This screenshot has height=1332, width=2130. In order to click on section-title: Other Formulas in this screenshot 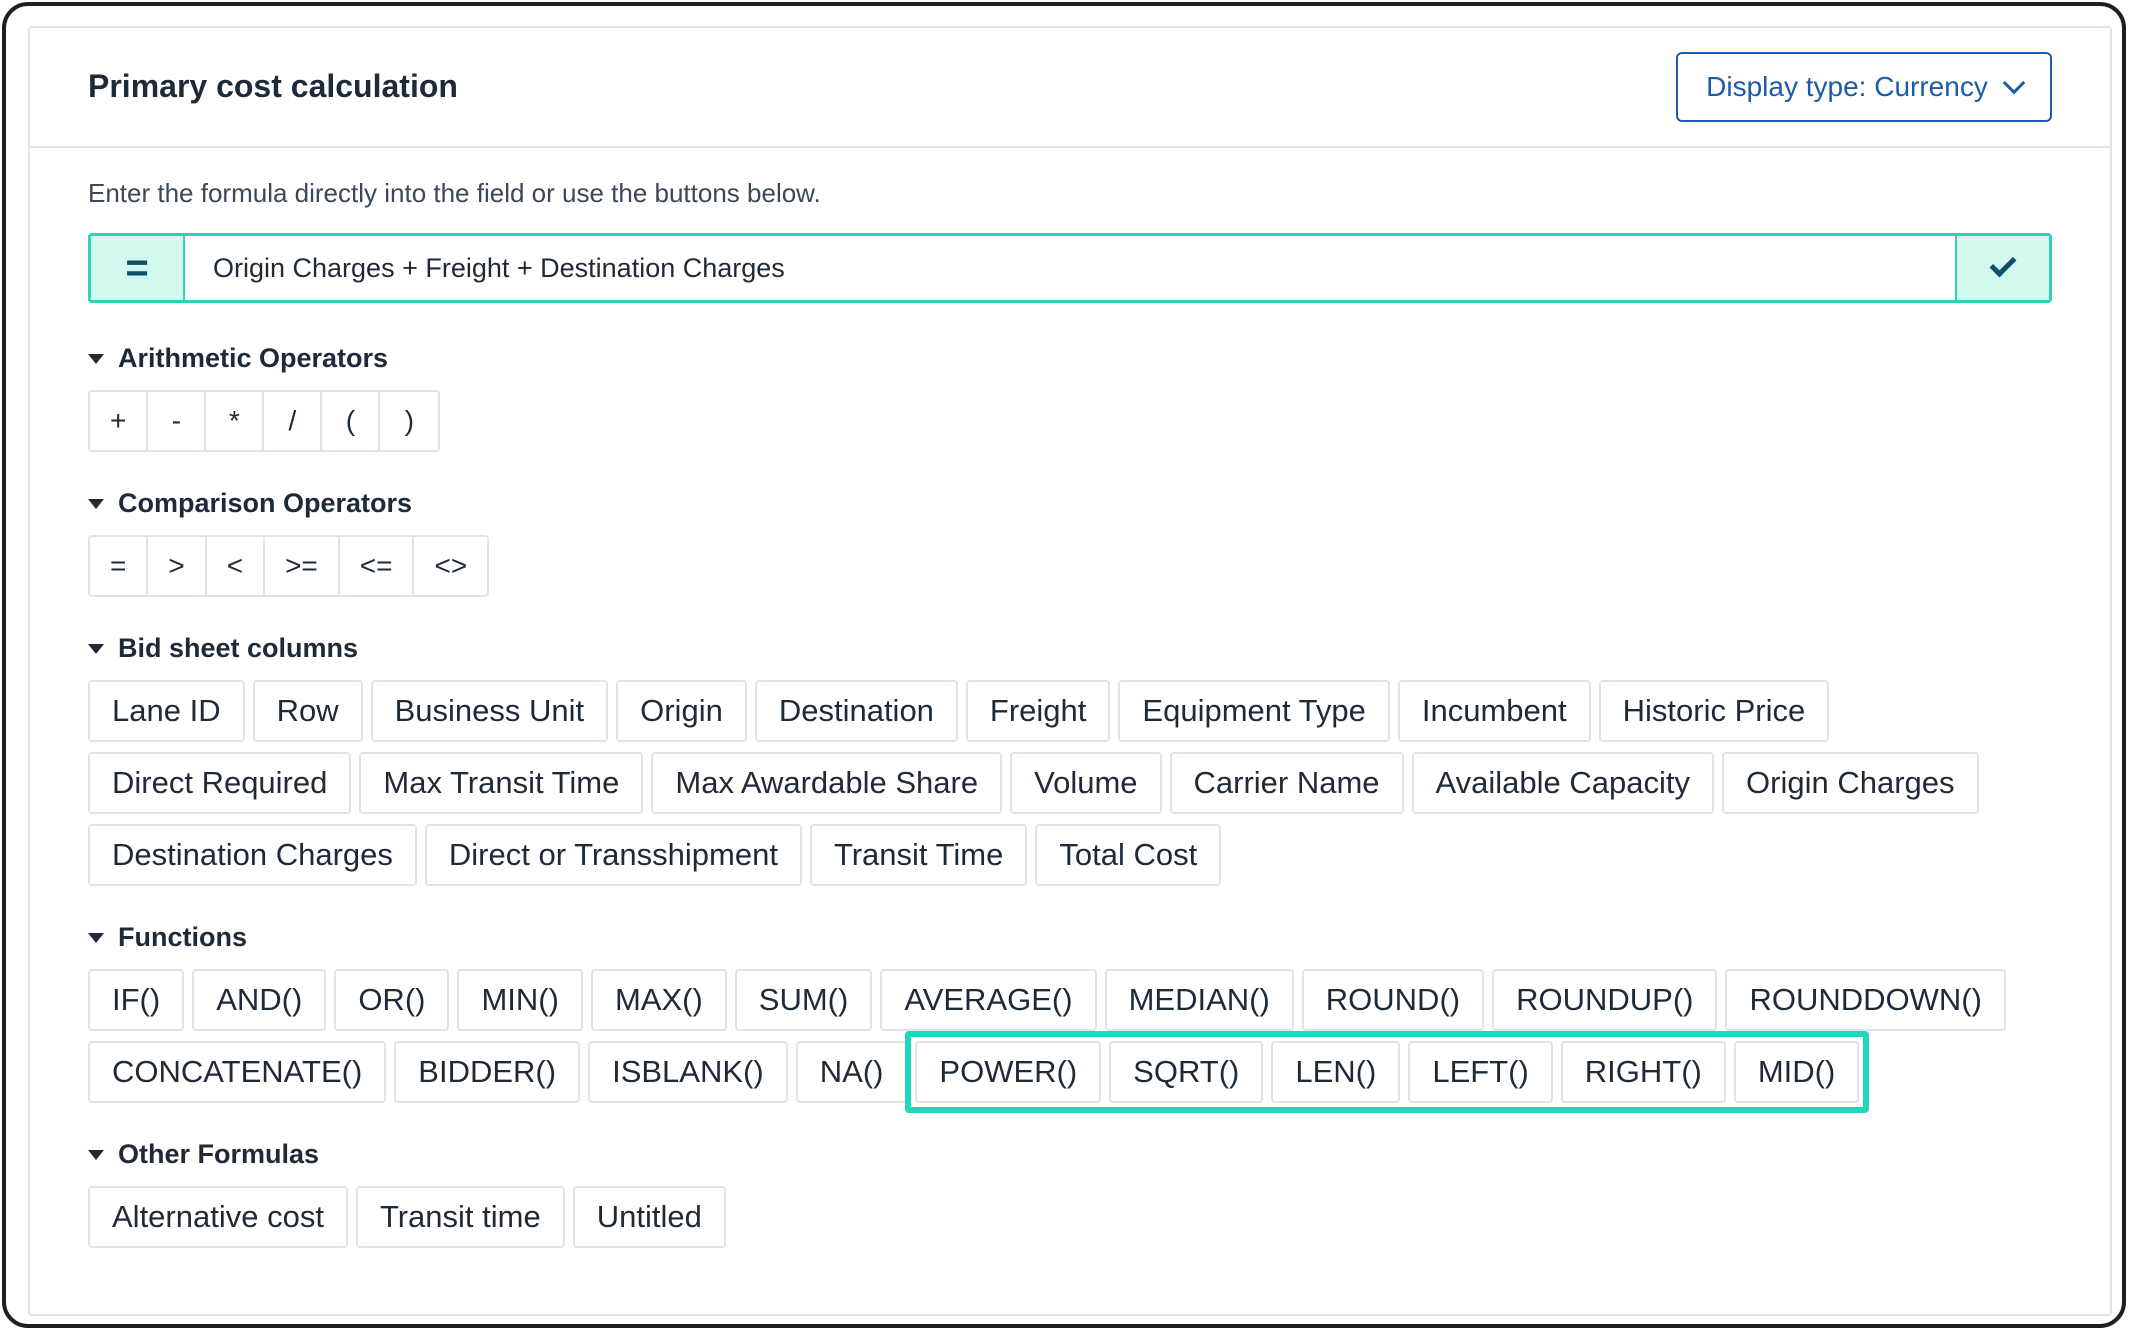, I will do `click(219, 1154)`.